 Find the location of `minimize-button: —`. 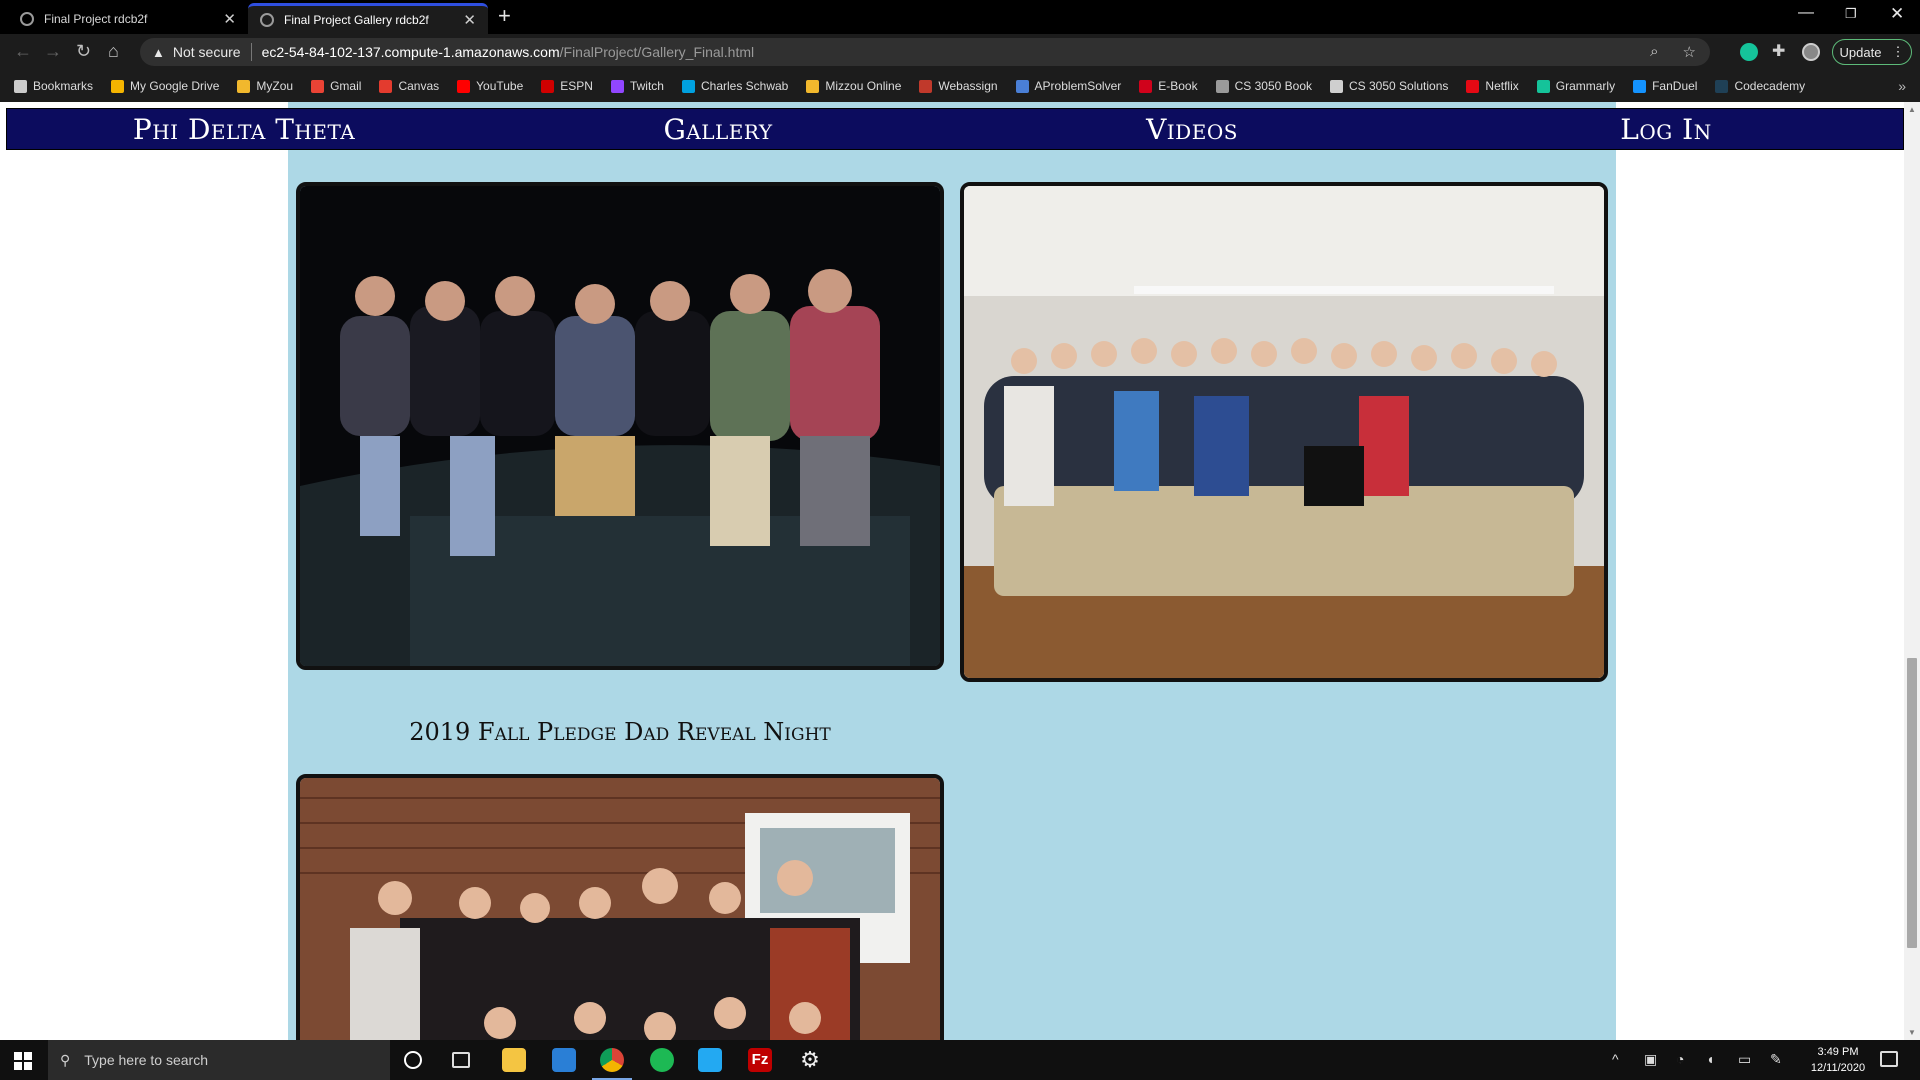

minimize-button: — is located at coordinates (1806, 13).